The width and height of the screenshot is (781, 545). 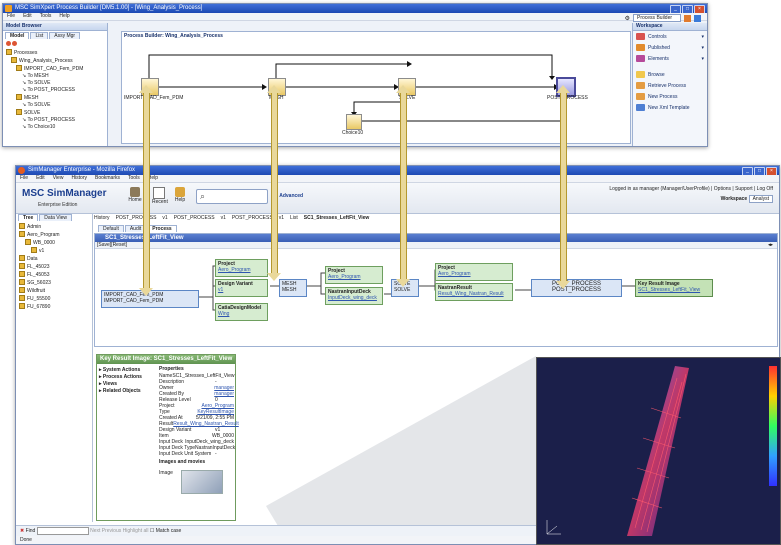 What do you see at coordinates (111, 228) in the screenshot?
I see `tab-default: Default` at bounding box center [111, 228].